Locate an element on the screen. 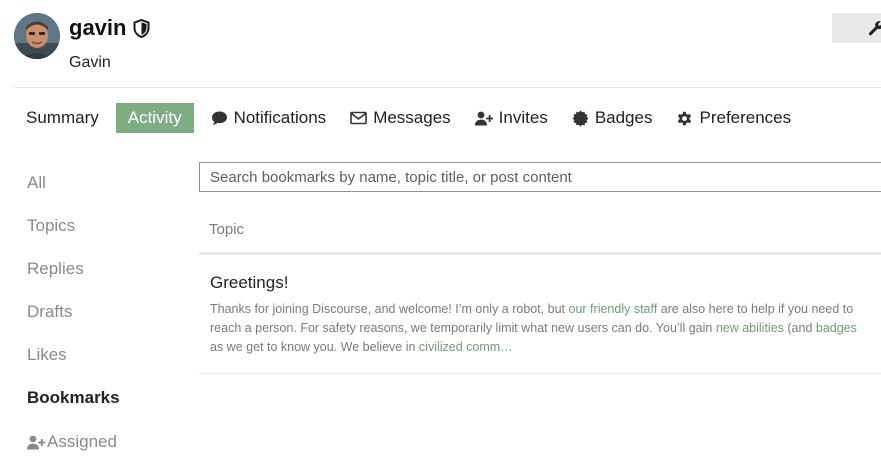  tab-activity-label: Activity is located at coordinates (154, 117).